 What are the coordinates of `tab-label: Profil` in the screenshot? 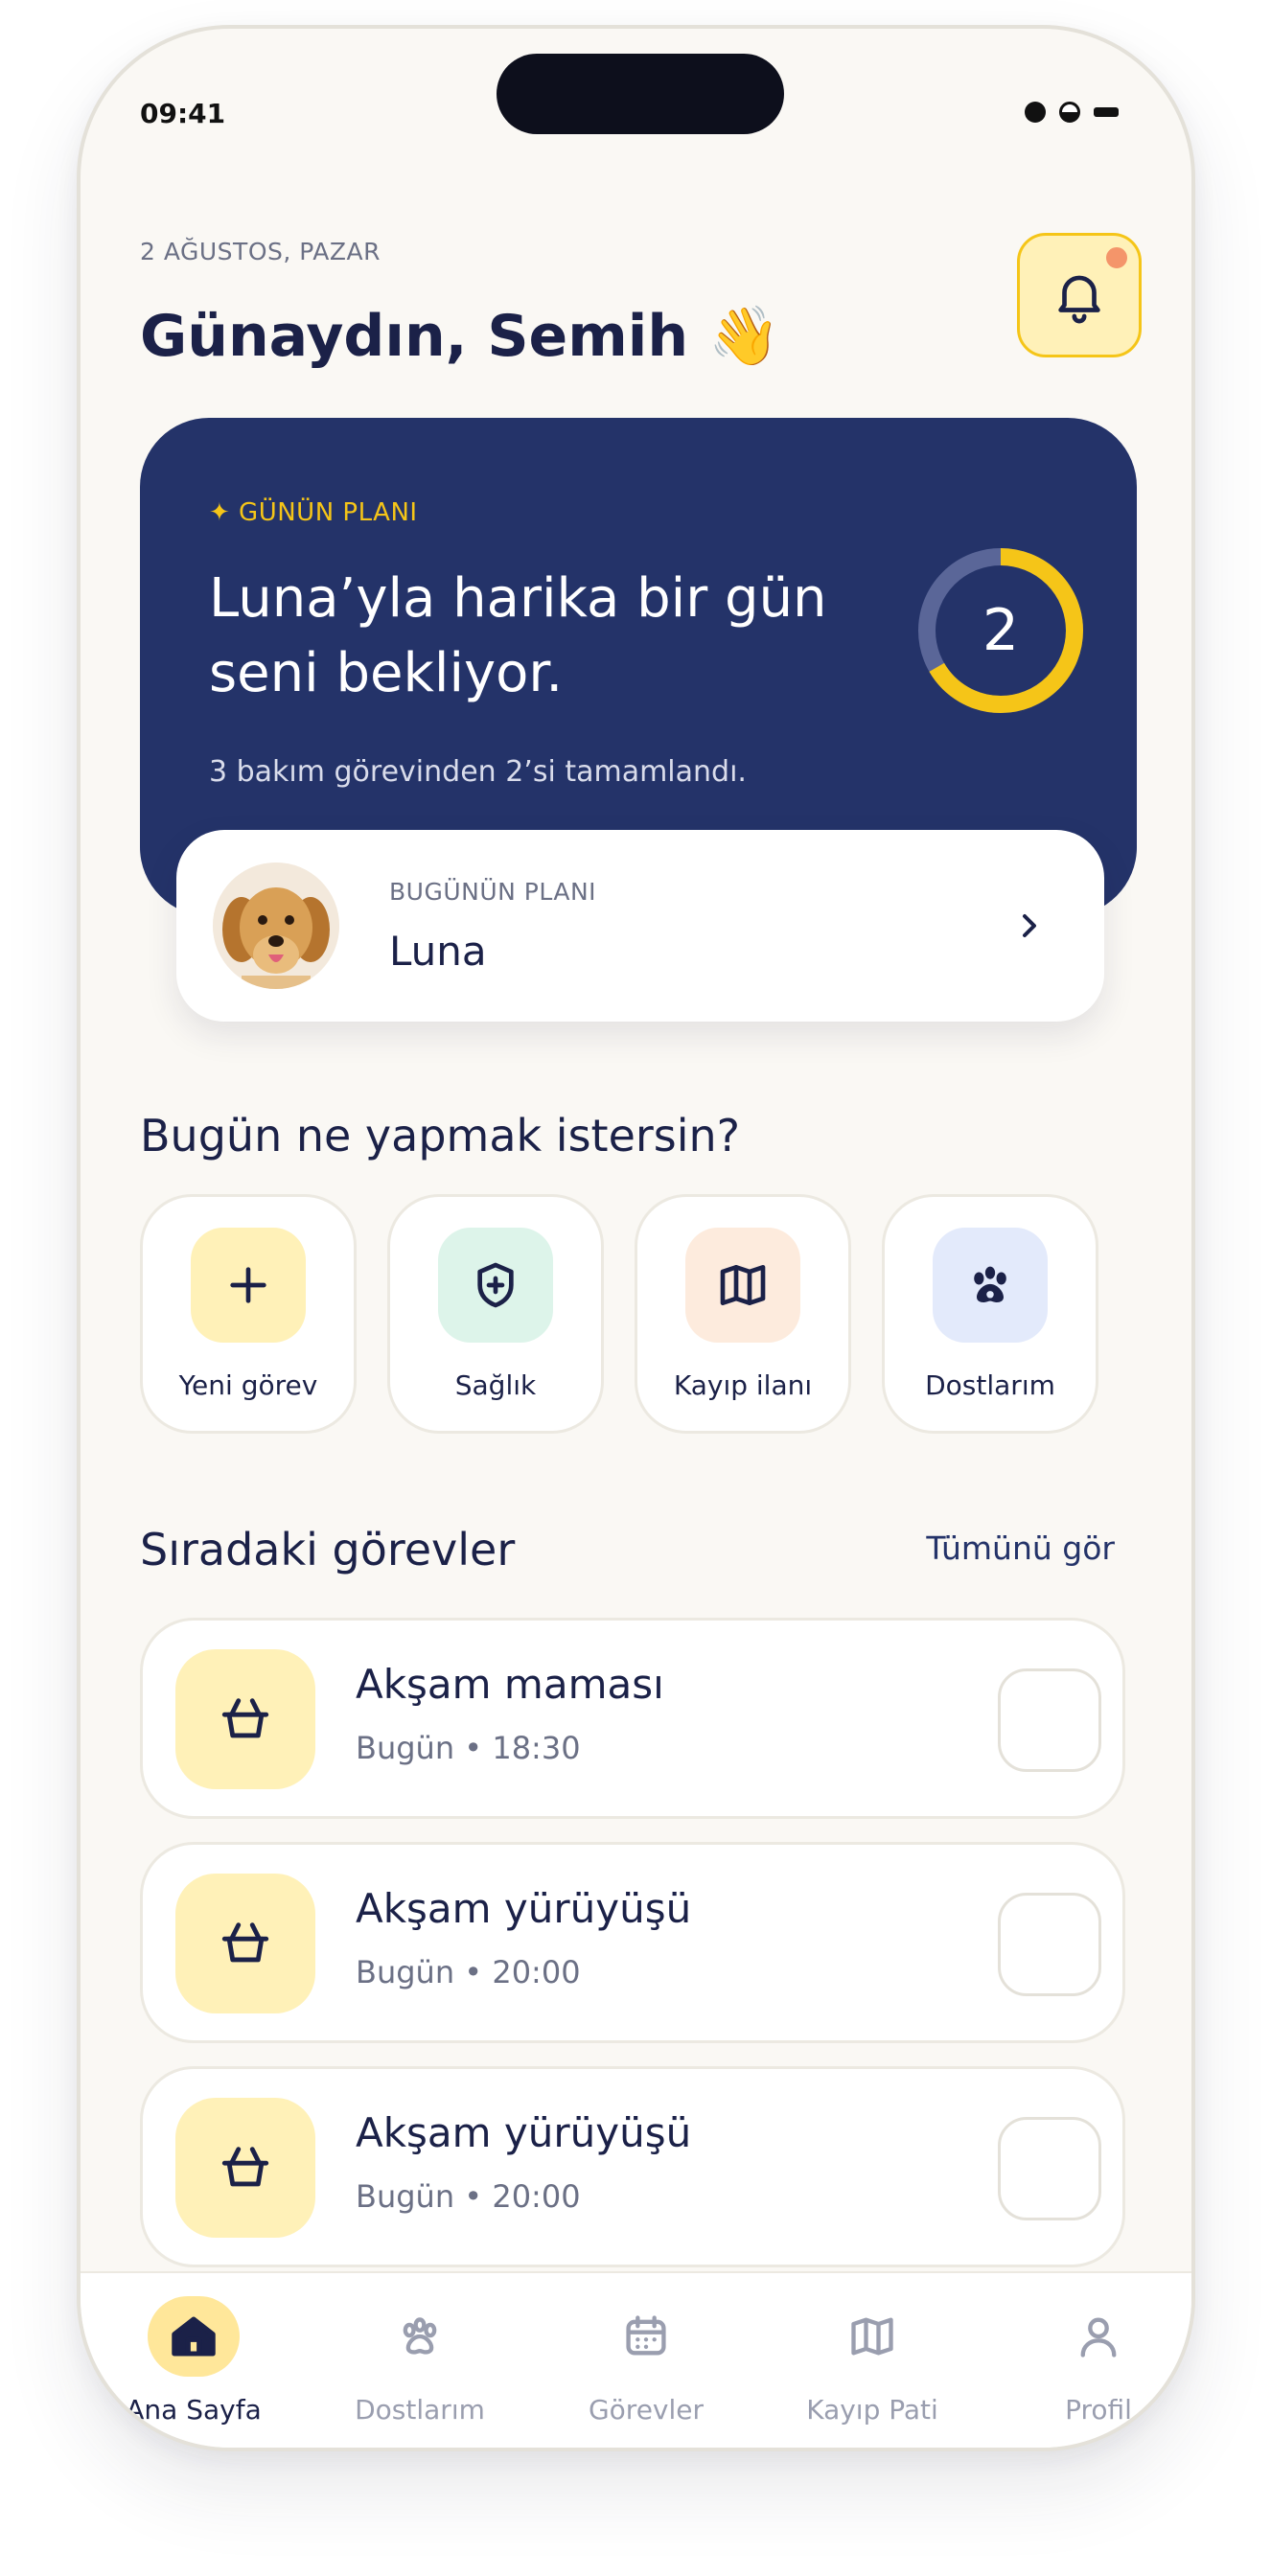 It's located at (1098, 2410).